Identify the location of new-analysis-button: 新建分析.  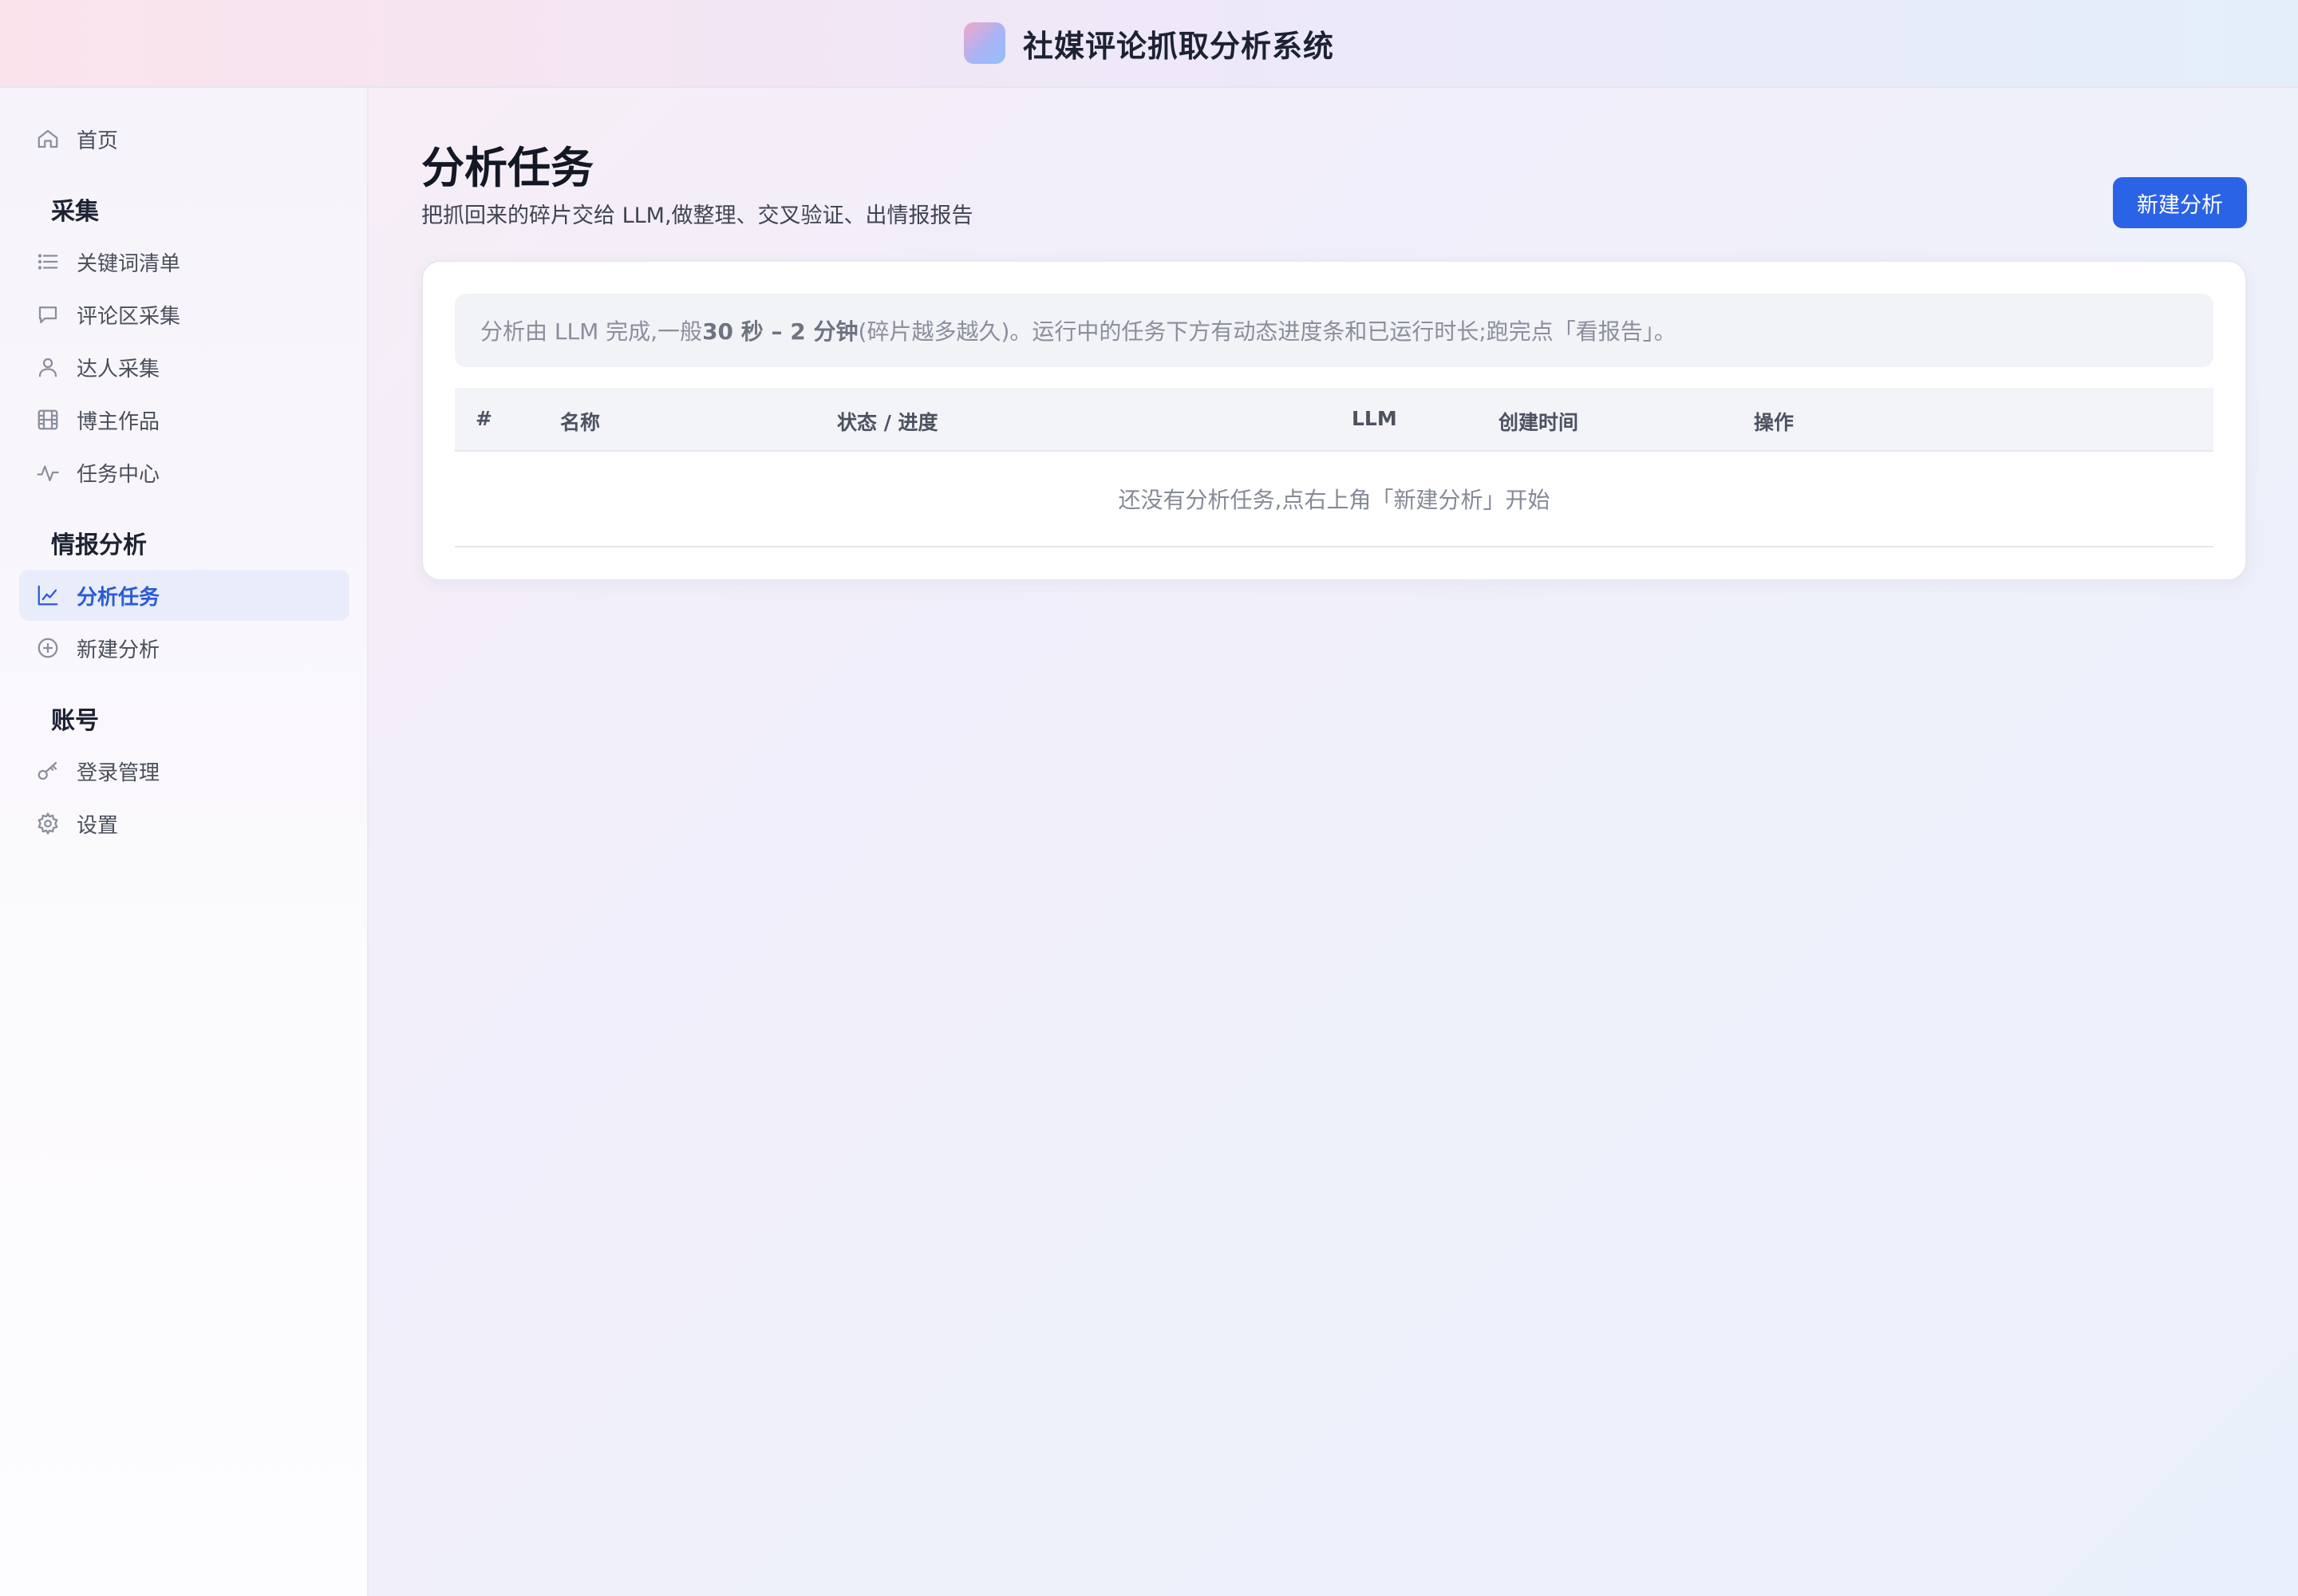
(2180, 202).